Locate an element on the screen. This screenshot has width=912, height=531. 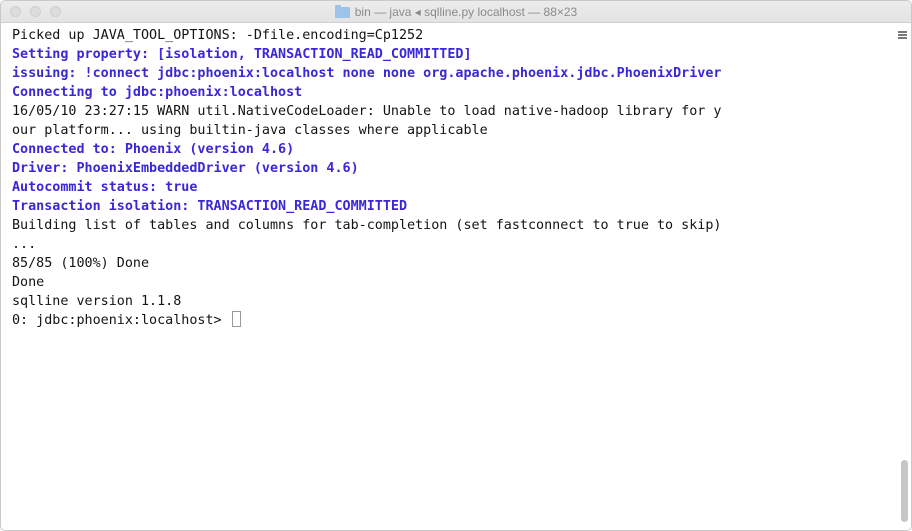
text-cursor is located at coordinates (236, 319).